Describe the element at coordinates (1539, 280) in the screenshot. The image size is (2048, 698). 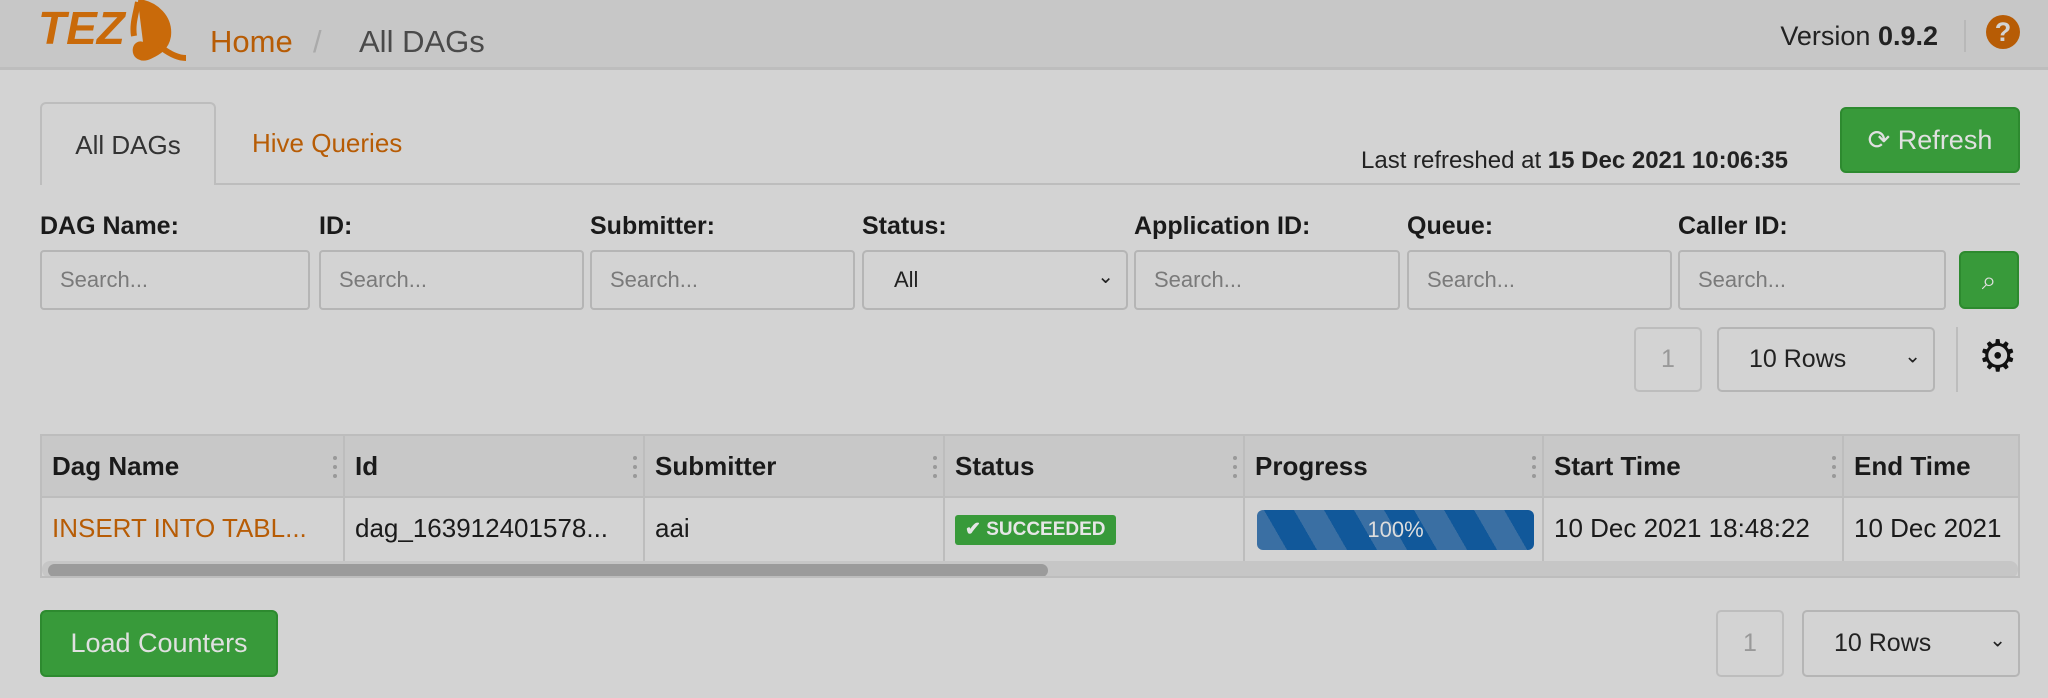
I see `queue-search-input` at that location.